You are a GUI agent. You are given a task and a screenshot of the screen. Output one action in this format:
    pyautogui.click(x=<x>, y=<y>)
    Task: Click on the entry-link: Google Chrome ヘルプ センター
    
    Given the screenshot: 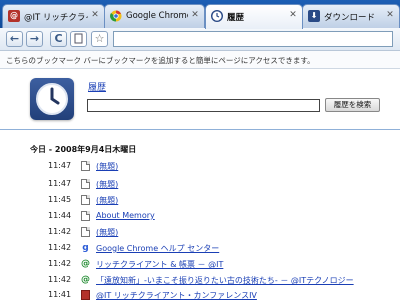 What is the action you would take?
    pyautogui.click(x=157, y=248)
    